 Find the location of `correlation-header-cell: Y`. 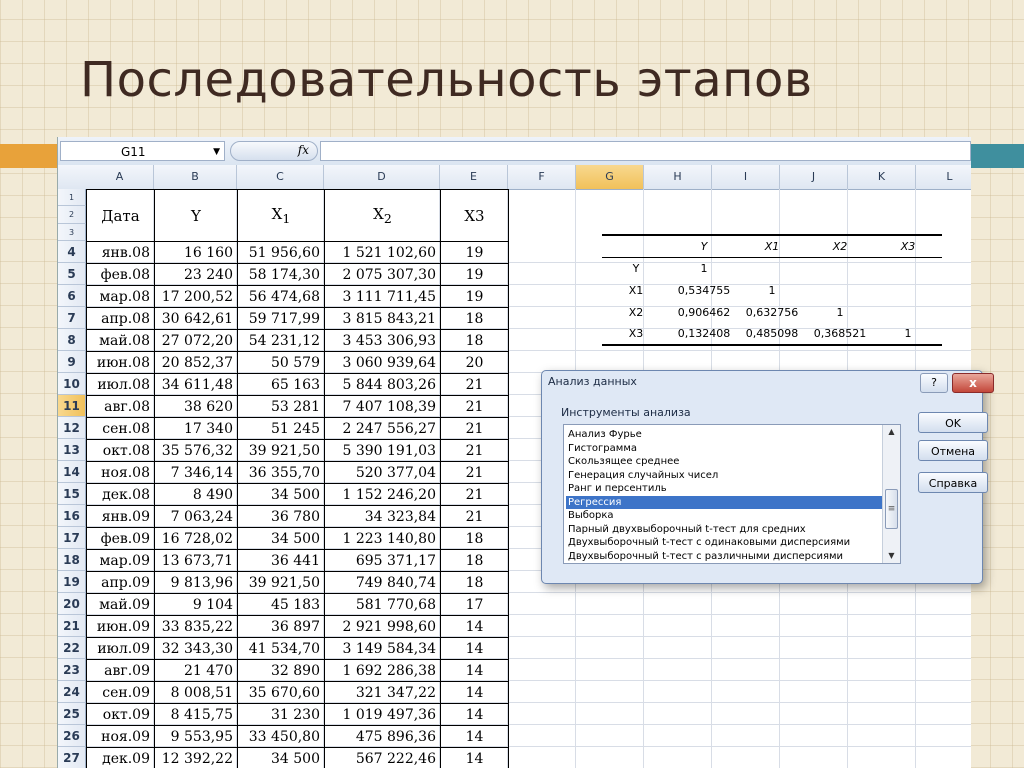

correlation-header-cell: Y is located at coordinates (704, 246).